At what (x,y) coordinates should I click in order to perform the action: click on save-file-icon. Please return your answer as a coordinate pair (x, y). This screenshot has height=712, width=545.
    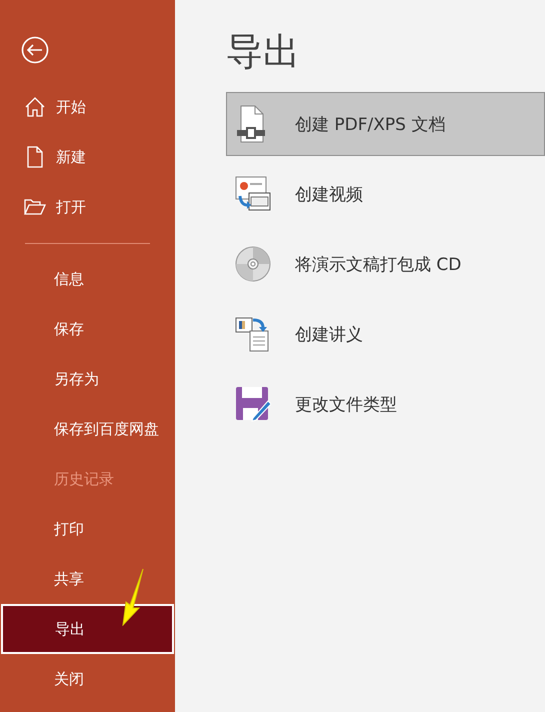
    Looking at the image, I should click on (253, 404).